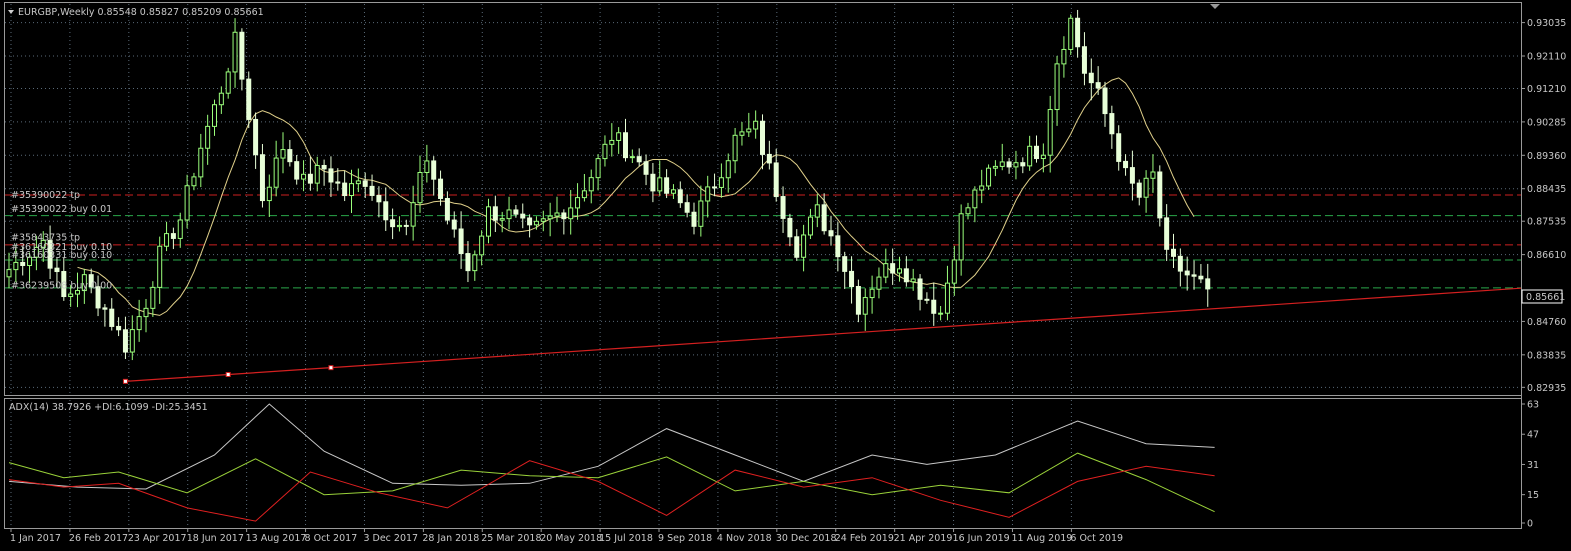 The width and height of the screenshot is (1571, 551). What do you see at coordinates (1533, 495) in the screenshot?
I see `adx-tick-label: 15` at bounding box center [1533, 495].